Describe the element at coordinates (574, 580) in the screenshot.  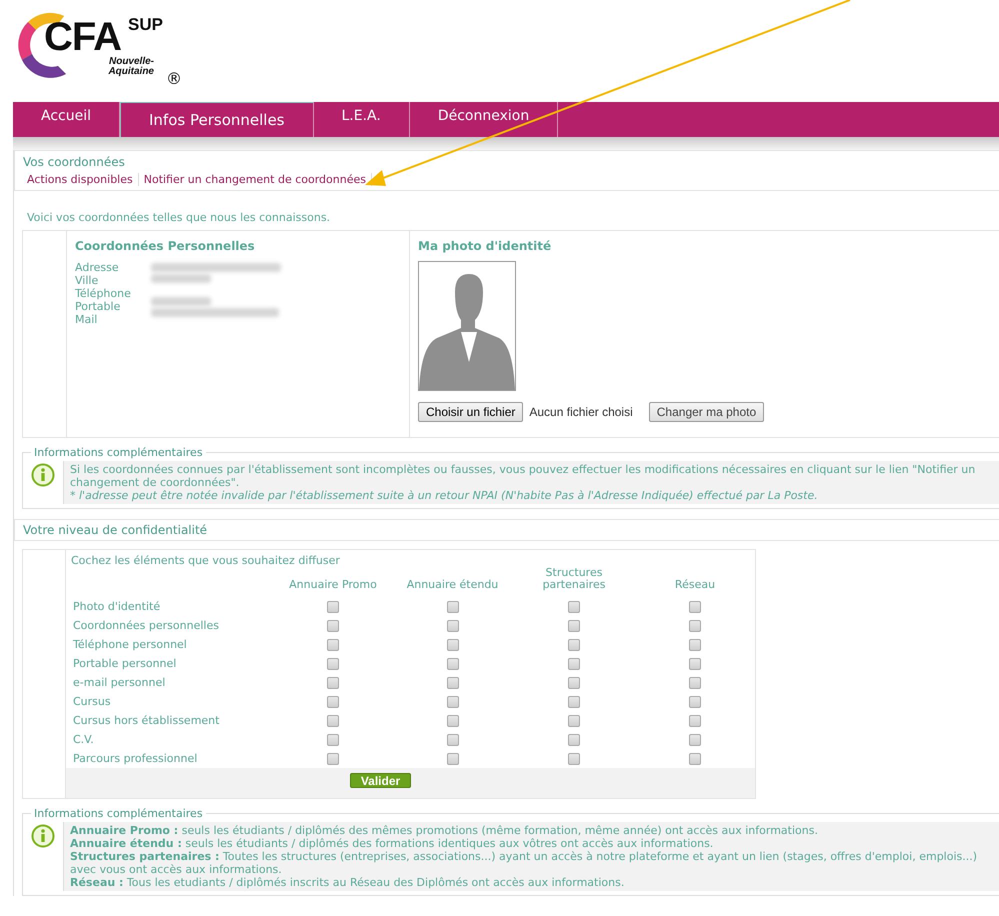
I see `column-header: Structures partenaires` at that location.